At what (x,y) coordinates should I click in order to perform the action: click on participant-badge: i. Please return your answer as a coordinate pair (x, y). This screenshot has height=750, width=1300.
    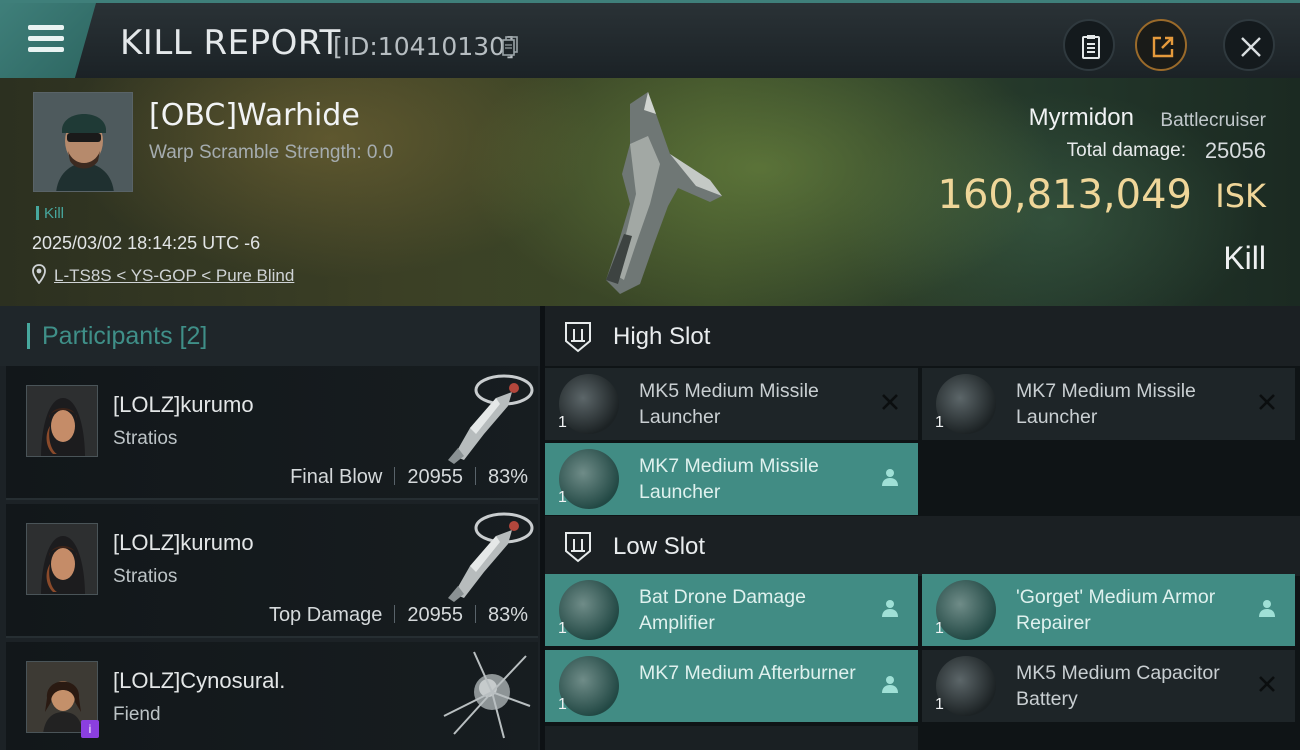
    Looking at the image, I should click on (90, 729).